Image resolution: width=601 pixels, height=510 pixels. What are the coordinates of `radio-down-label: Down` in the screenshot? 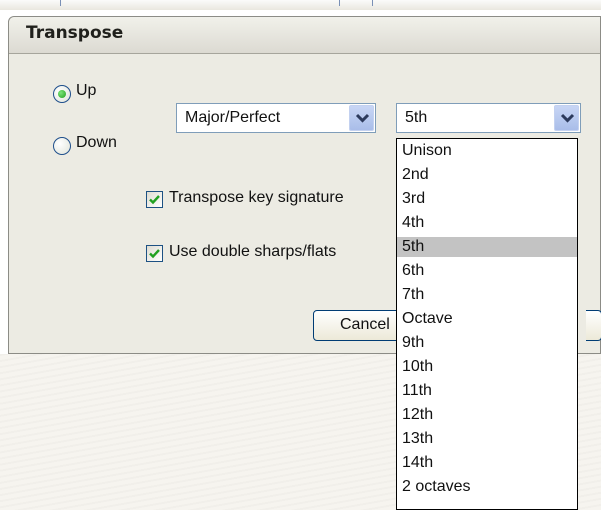 It's located at (96, 143).